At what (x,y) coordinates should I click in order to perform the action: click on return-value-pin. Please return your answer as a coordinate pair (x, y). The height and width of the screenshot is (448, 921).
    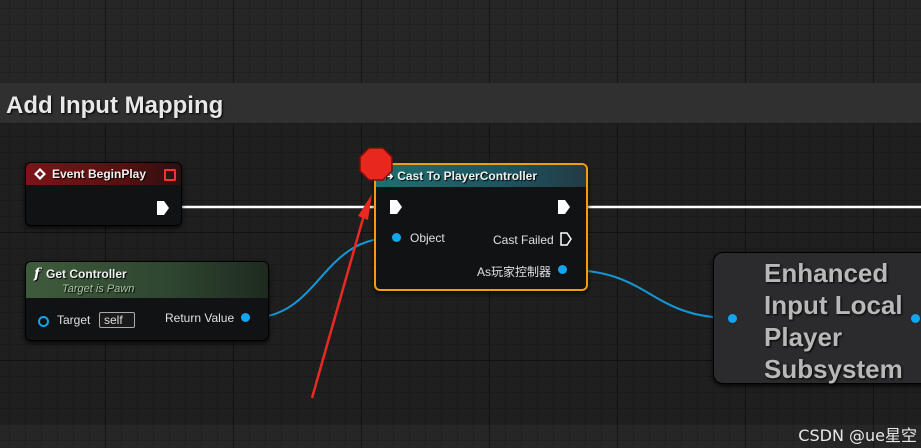
    Looking at the image, I should click on (245, 317).